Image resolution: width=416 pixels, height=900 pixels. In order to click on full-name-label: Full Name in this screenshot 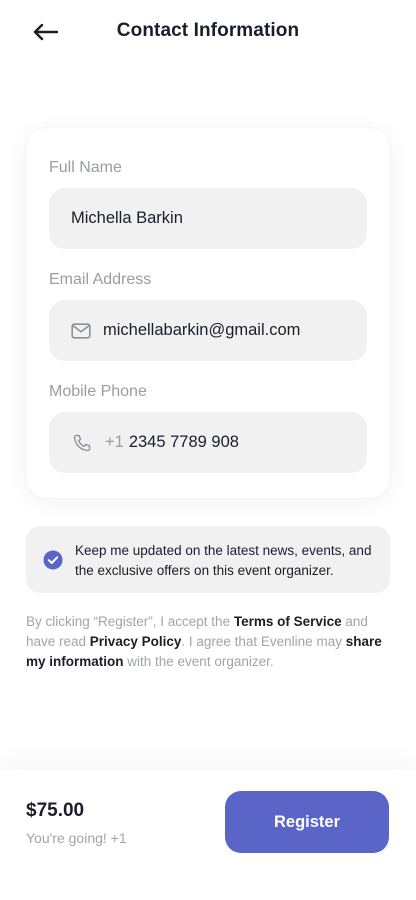, I will do `click(85, 167)`.